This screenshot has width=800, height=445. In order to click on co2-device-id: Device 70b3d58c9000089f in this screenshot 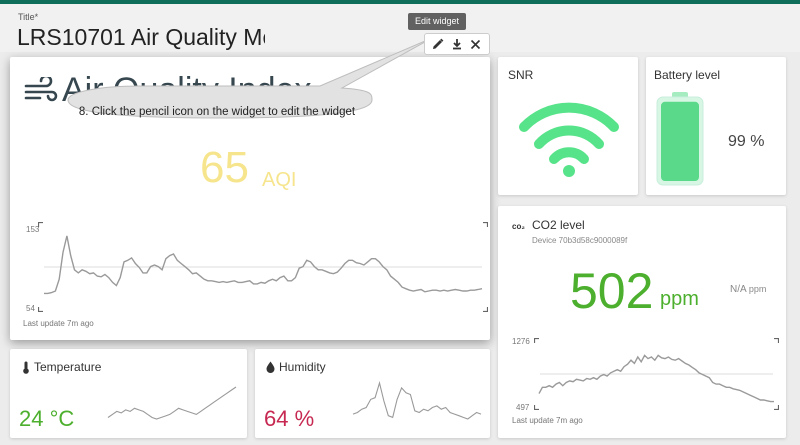, I will do `click(580, 240)`.